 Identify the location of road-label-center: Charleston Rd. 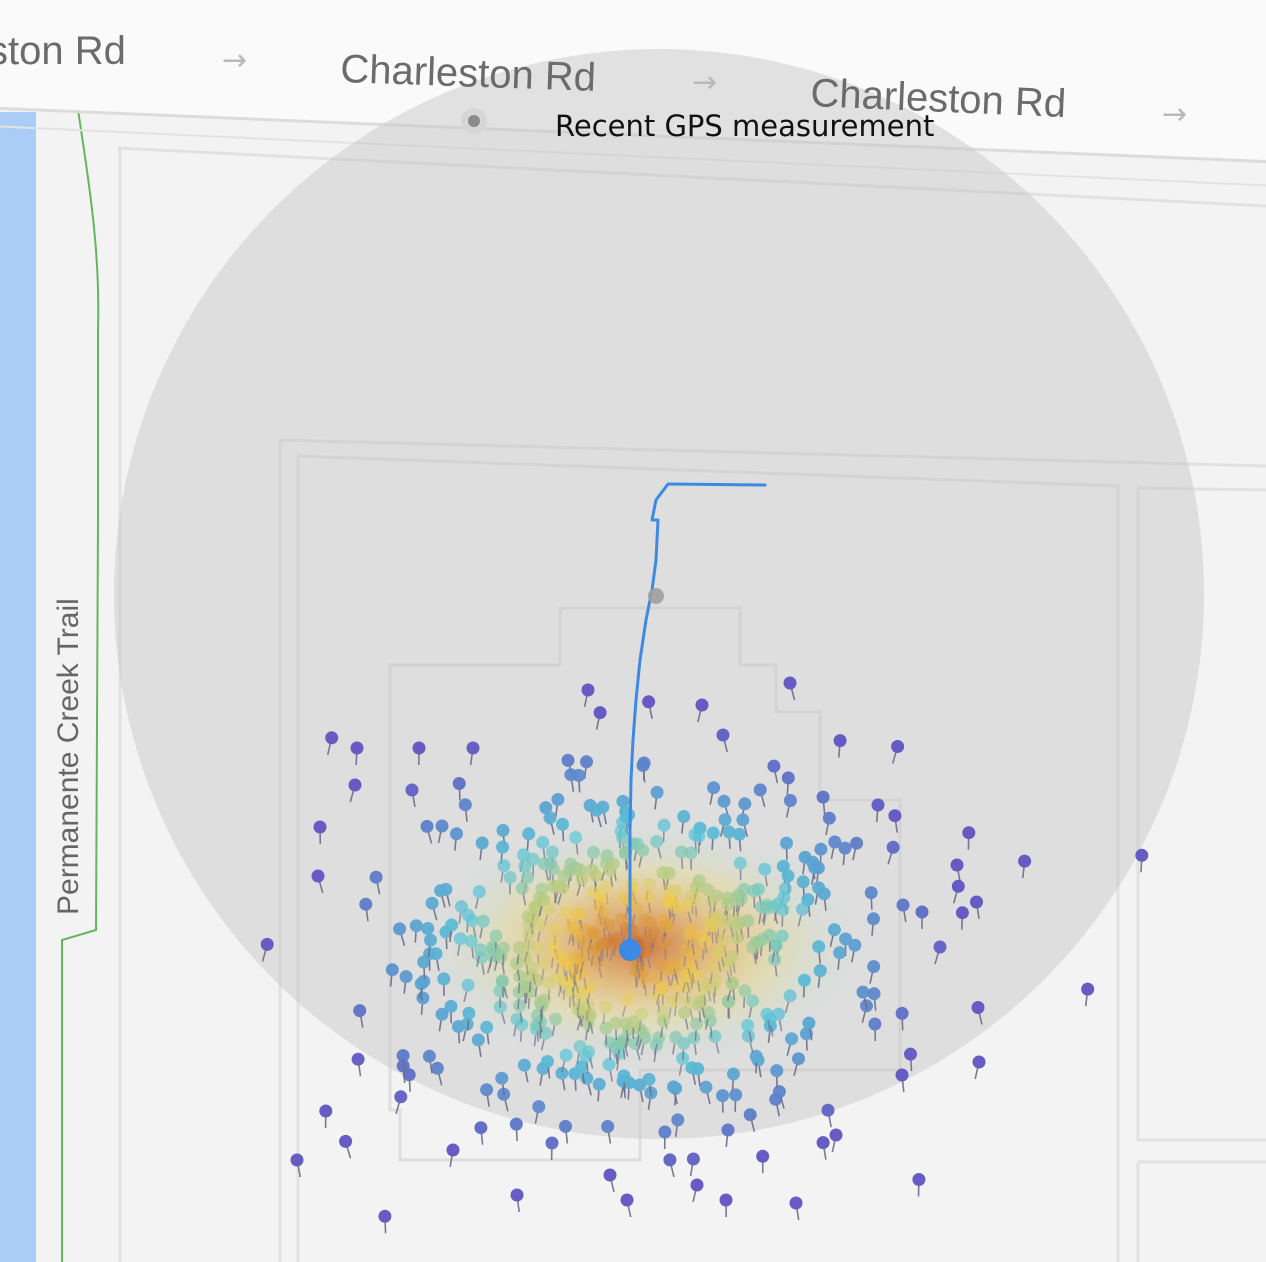
(468, 73).